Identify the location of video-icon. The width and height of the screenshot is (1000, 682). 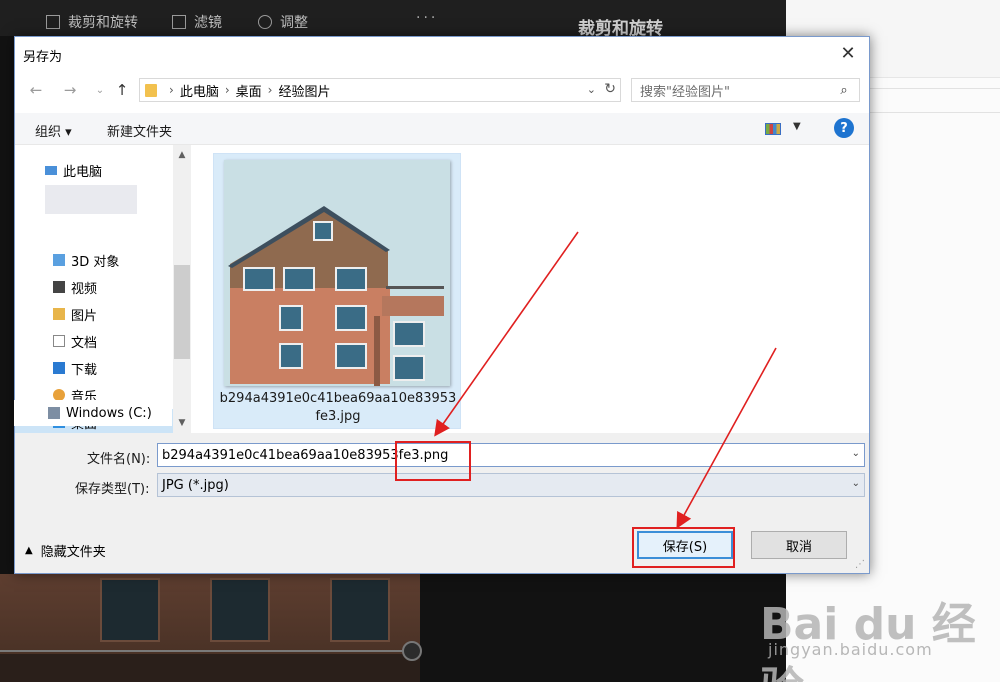
(59, 287).